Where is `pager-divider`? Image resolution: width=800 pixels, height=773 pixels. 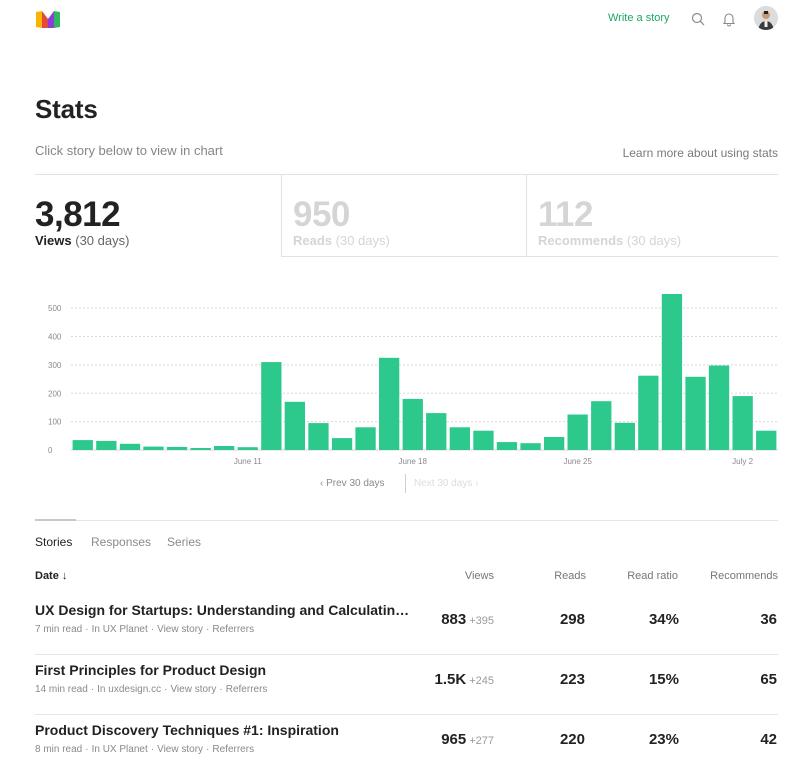 pager-divider is located at coordinates (405, 483).